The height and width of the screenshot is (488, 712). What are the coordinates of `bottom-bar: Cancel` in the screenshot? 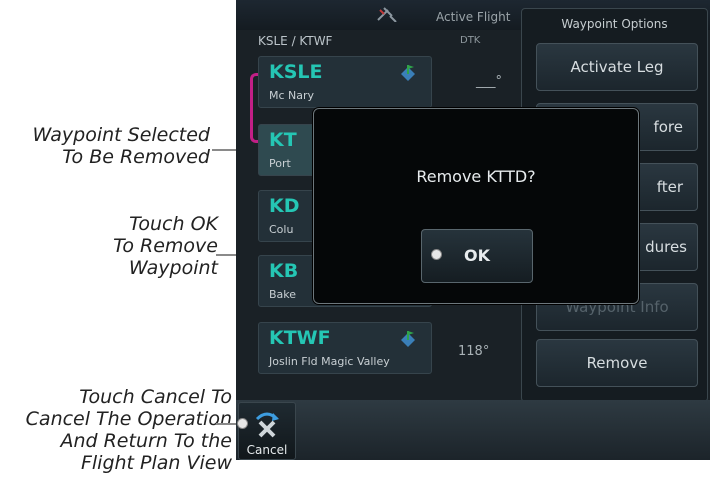 It's located at (473, 430).